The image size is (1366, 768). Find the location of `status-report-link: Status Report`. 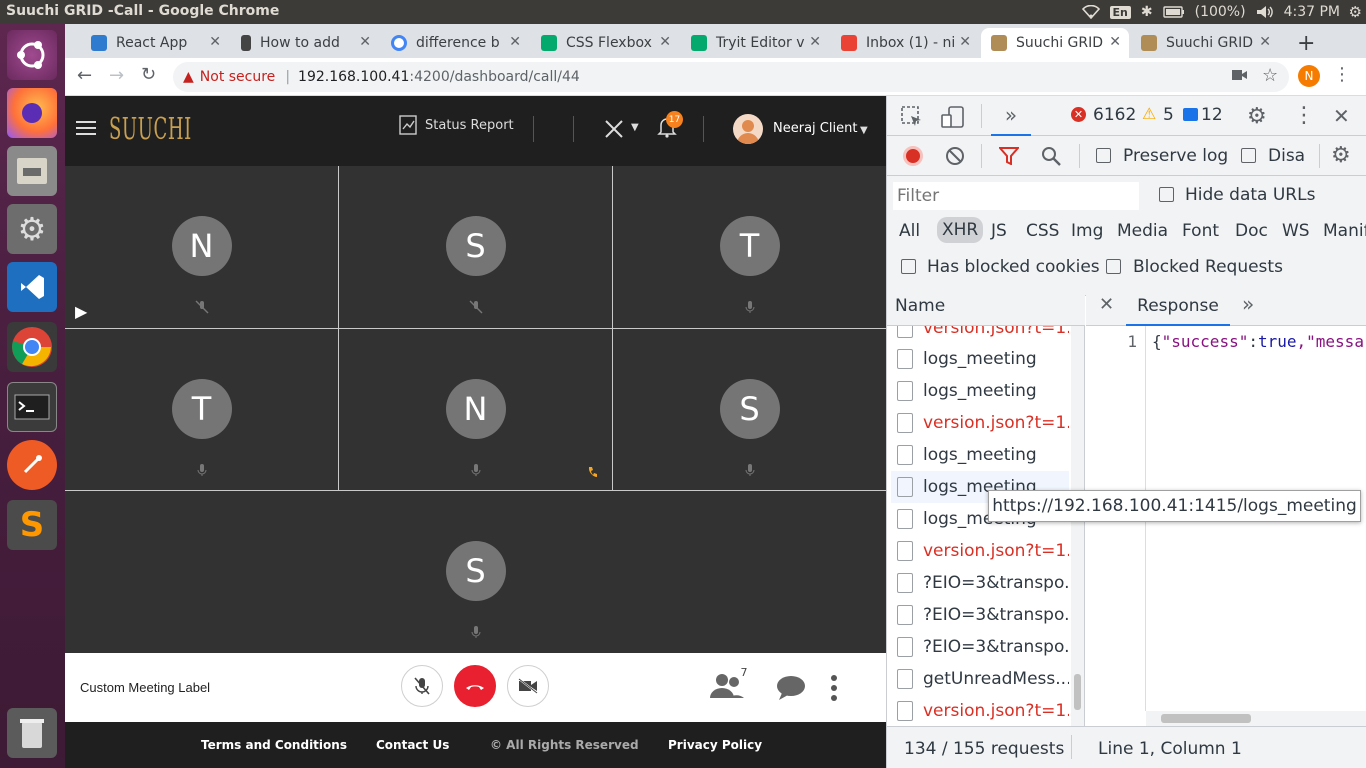

status-report-link: Status Report is located at coordinates (469, 125).